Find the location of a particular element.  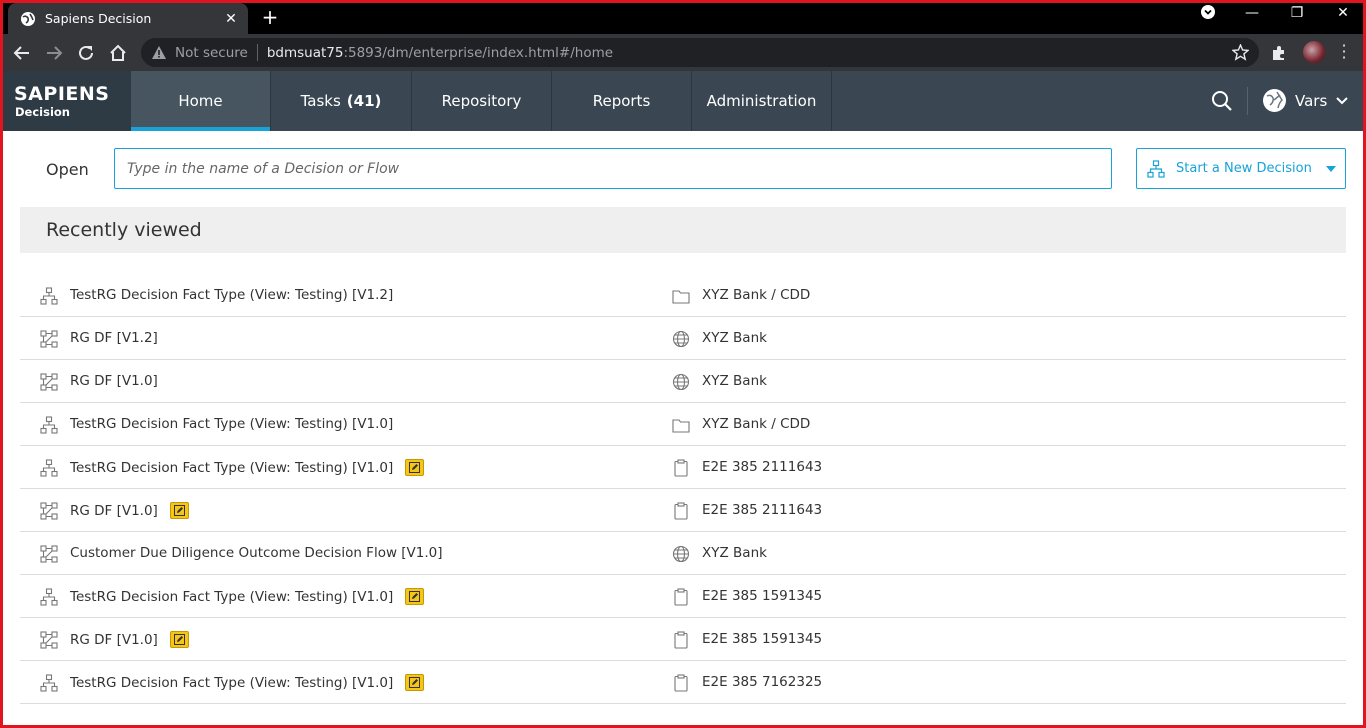

url-host: bdmsuat75 is located at coordinates (305, 52).